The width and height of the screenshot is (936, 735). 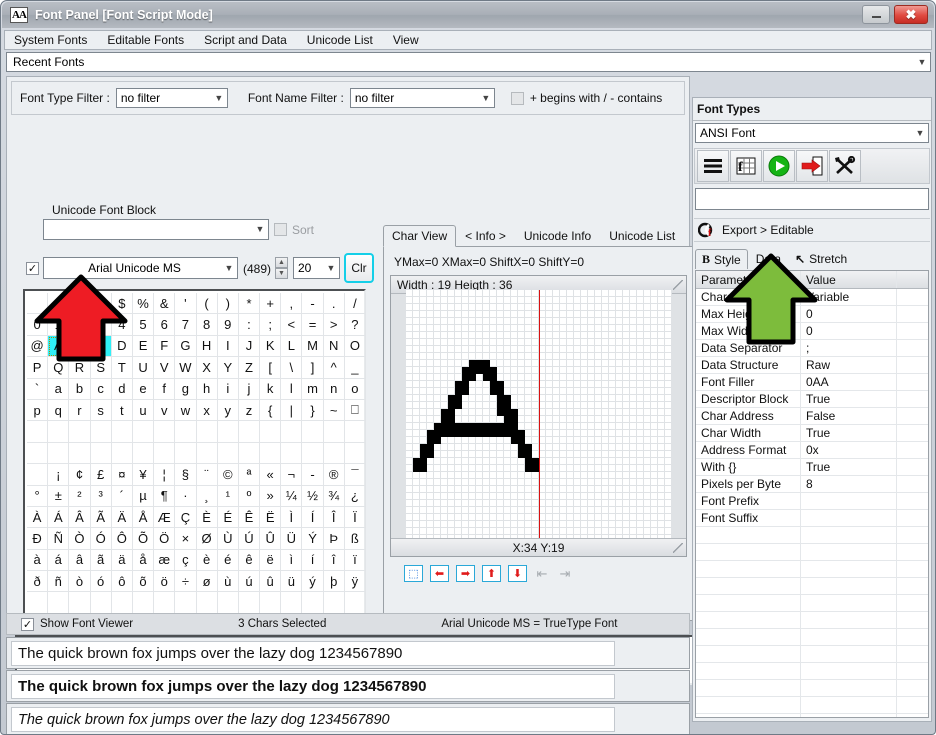 I want to click on export-editable-row: f Export > Editable, so click(x=812, y=230).